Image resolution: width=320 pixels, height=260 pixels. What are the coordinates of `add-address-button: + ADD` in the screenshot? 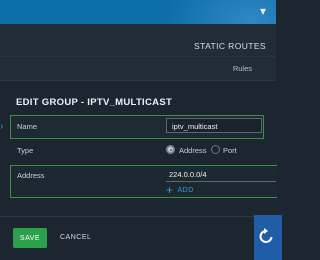 It's located at (180, 190).